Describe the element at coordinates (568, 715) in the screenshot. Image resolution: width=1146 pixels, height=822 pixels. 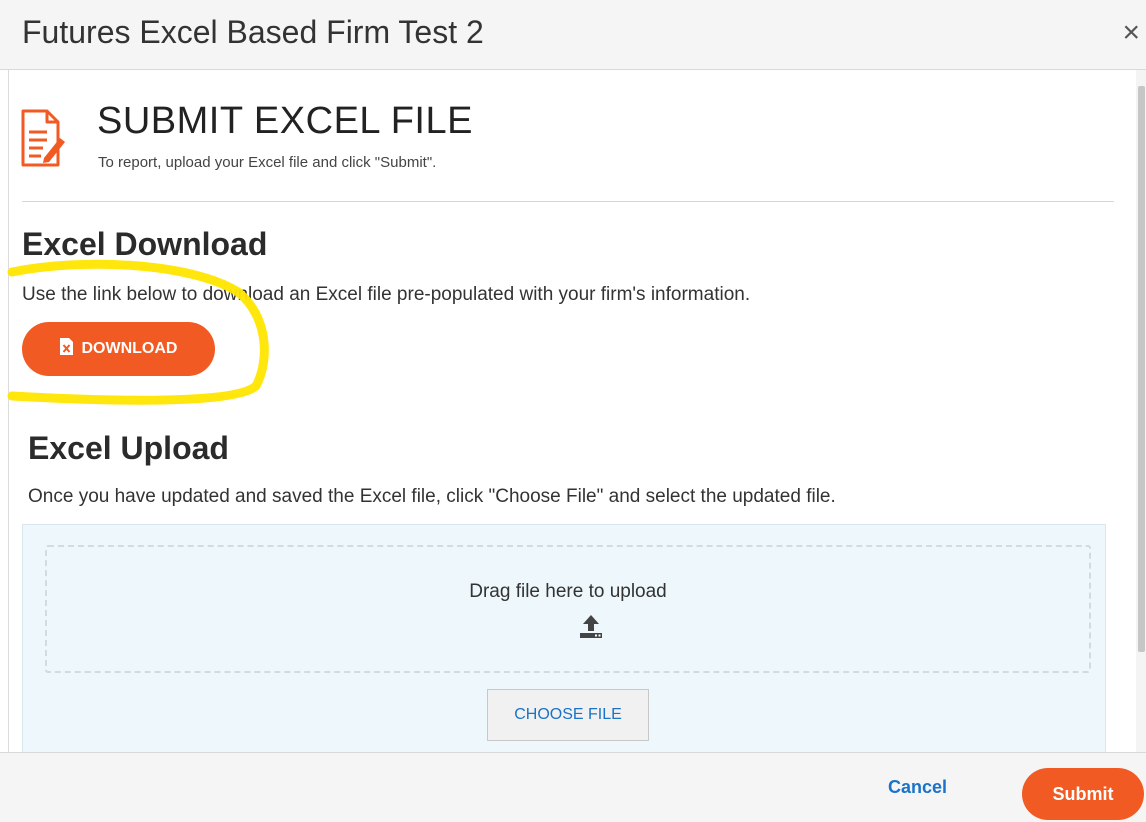
I see `choose-file-button: CHOOSE FILE` at that location.